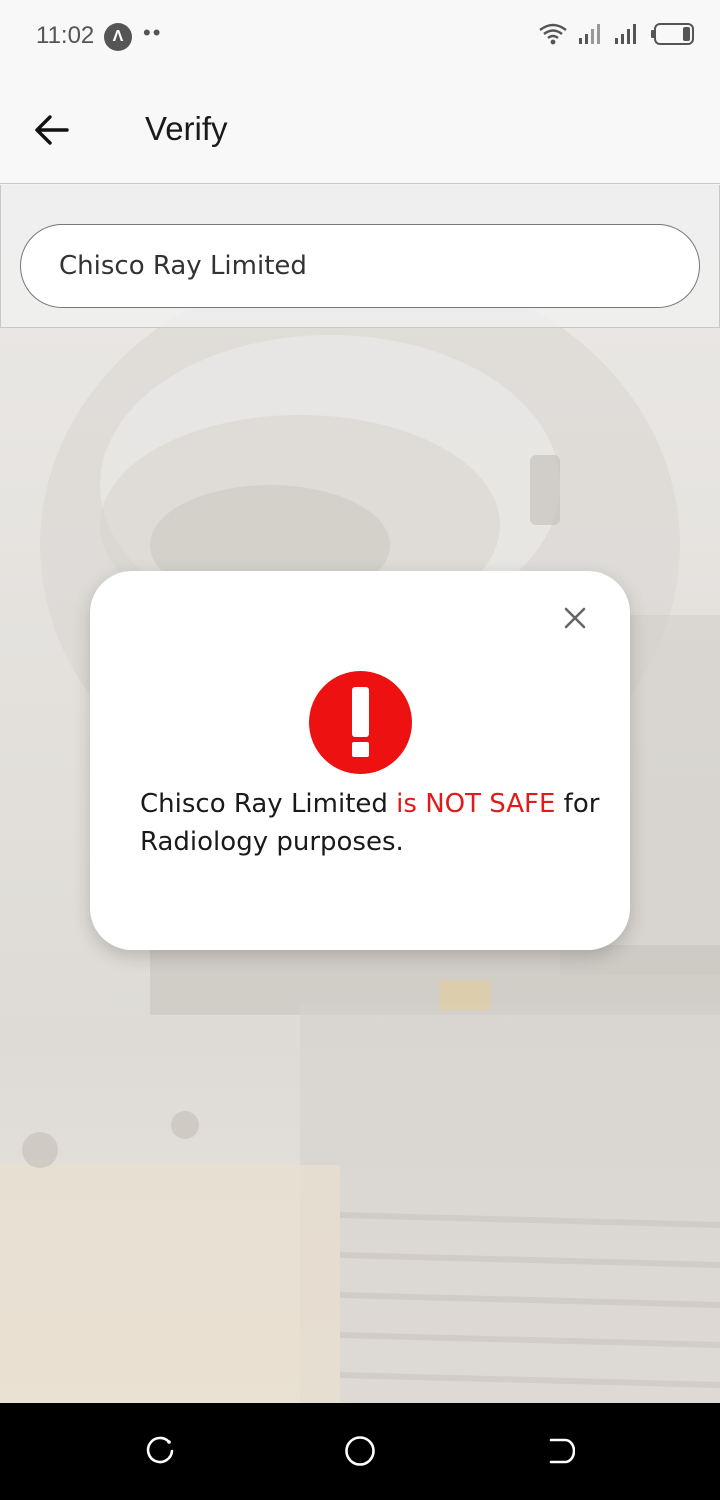 This screenshot has width=720, height=1500. I want to click on close-button, so click(575, 618).